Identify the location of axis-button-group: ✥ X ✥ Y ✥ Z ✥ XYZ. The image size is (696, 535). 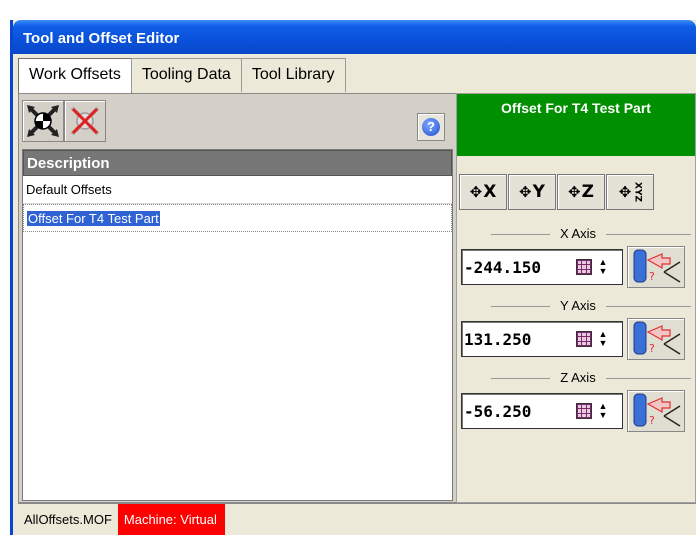
(556, 192).